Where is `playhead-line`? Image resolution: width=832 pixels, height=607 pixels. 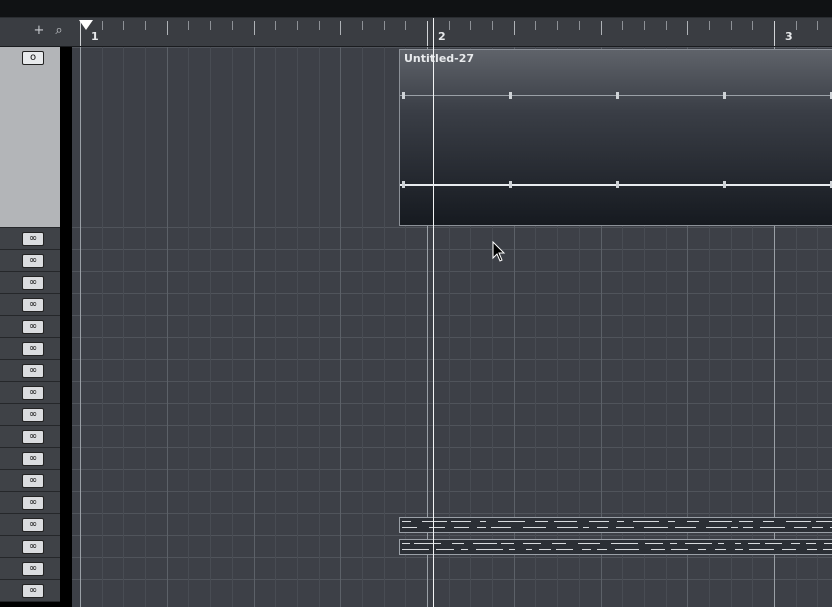 playhead-line is located at coordinates (433, 312).